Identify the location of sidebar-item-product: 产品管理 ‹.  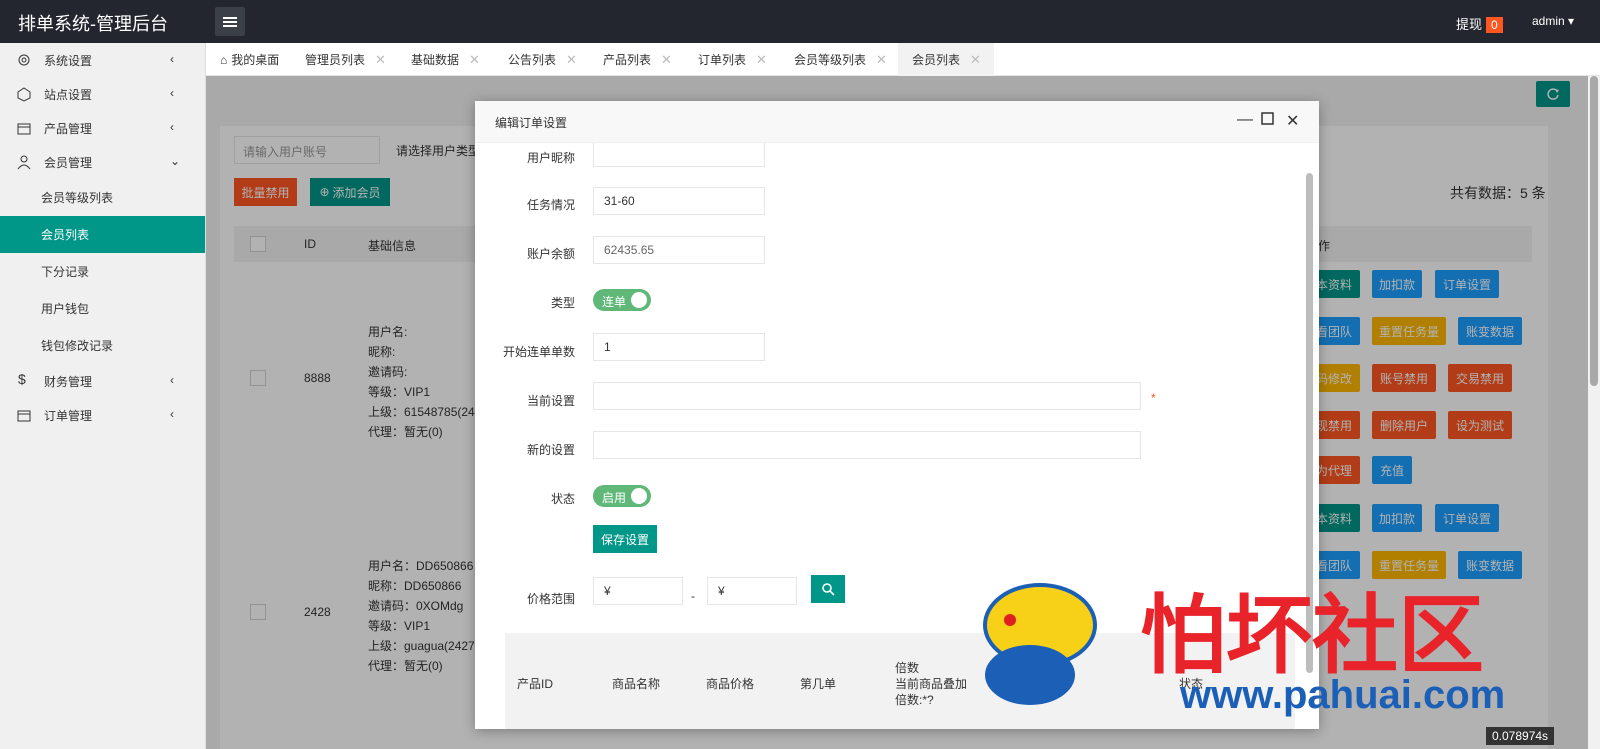
(102, 128).